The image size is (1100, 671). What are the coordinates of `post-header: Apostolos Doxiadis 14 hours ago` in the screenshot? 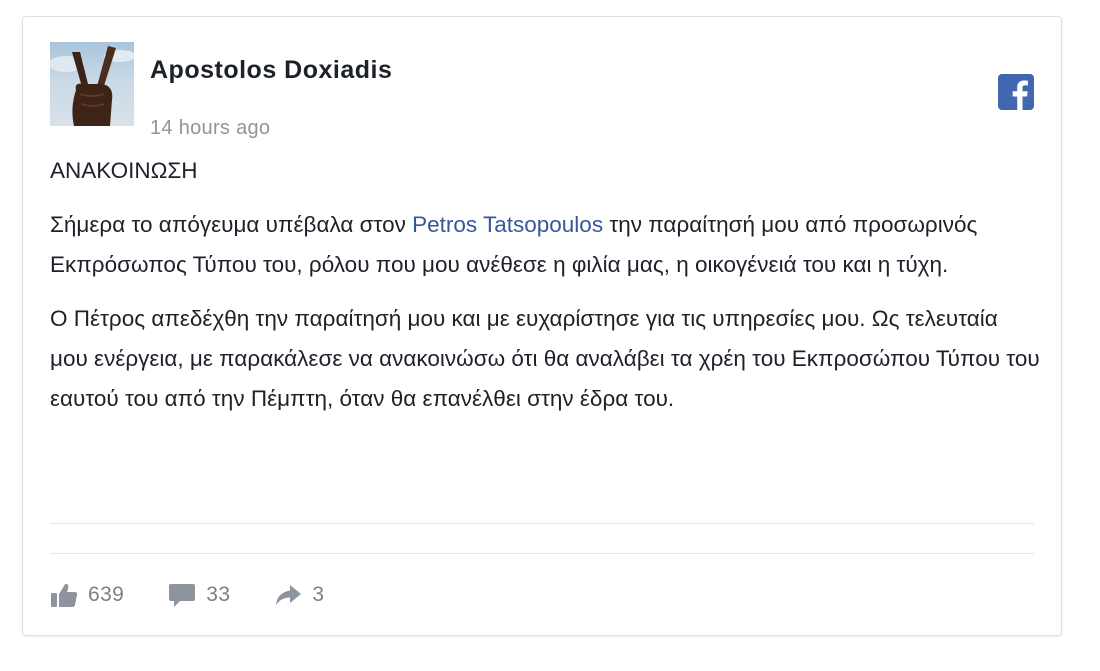 It's located at (542, 90).